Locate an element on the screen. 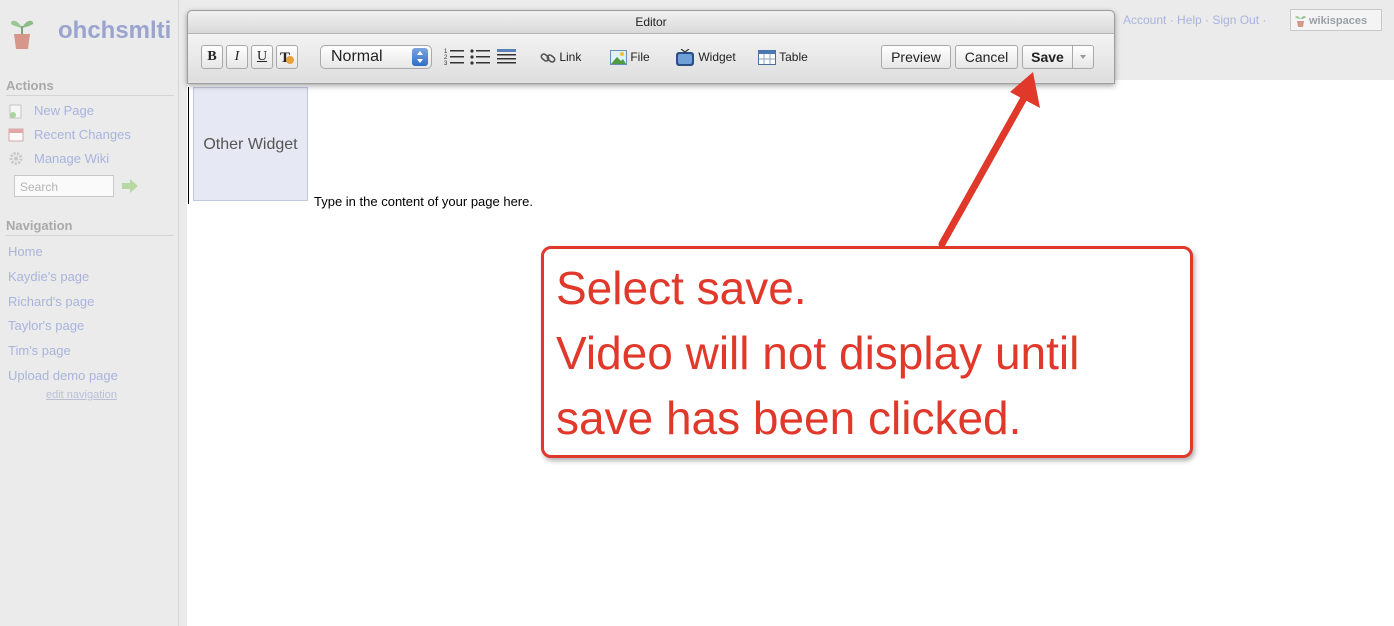  file-button: File is located at coordinates (630, 57).